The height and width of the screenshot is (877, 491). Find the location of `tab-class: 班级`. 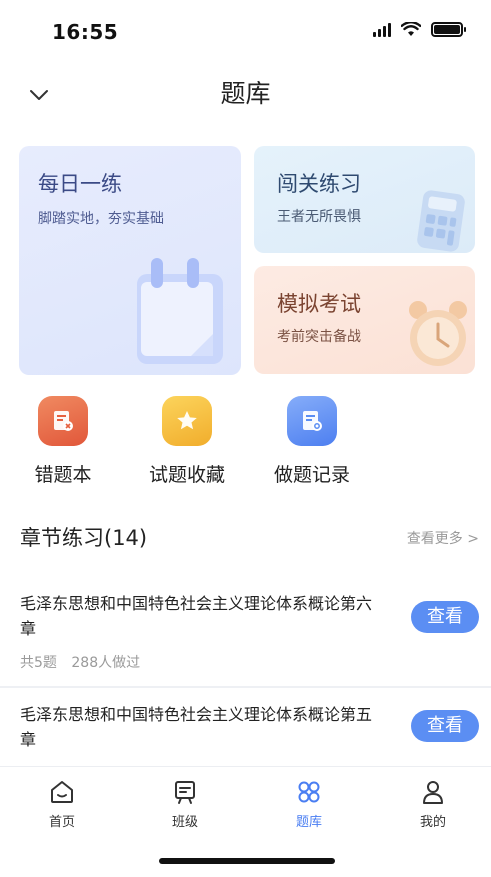

tab-class: 班级 is located at coordinates (185, 804).